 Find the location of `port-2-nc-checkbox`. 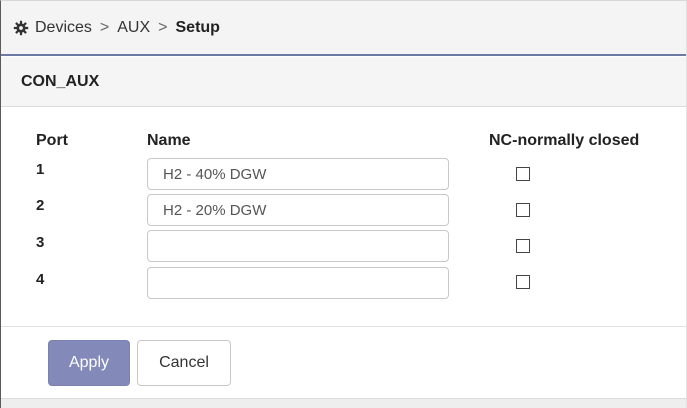

port-2-nc-checkbox is located at coordinates (523, 210).